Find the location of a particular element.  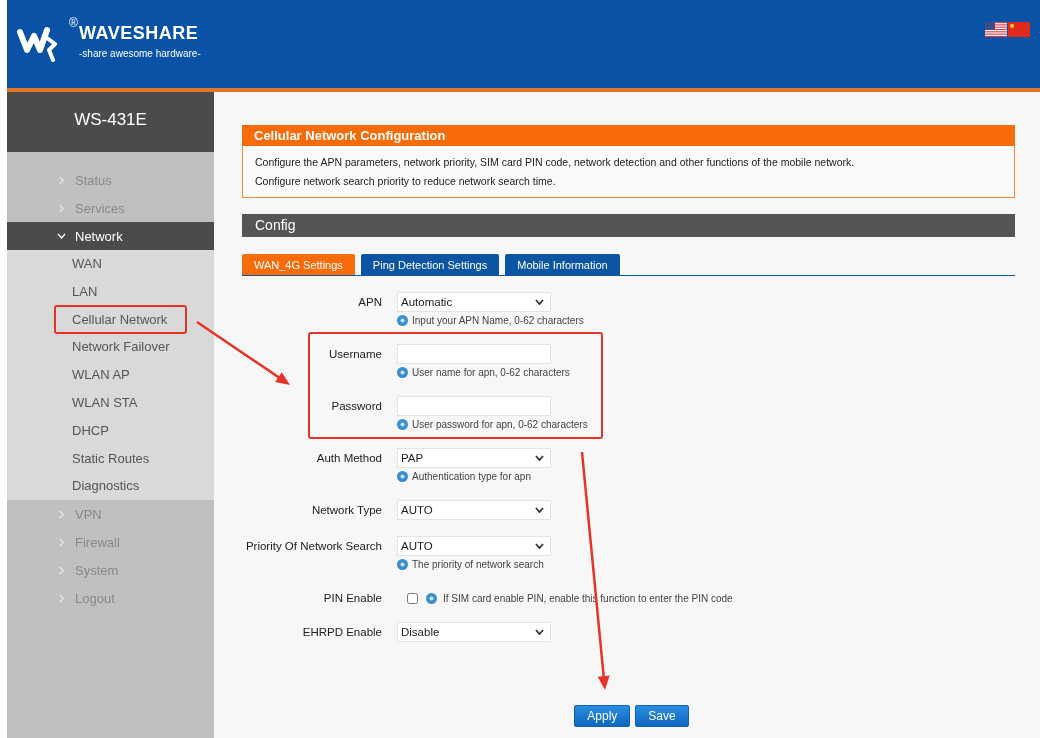

field-label: Auth Method is located at coordinates (348, 458).